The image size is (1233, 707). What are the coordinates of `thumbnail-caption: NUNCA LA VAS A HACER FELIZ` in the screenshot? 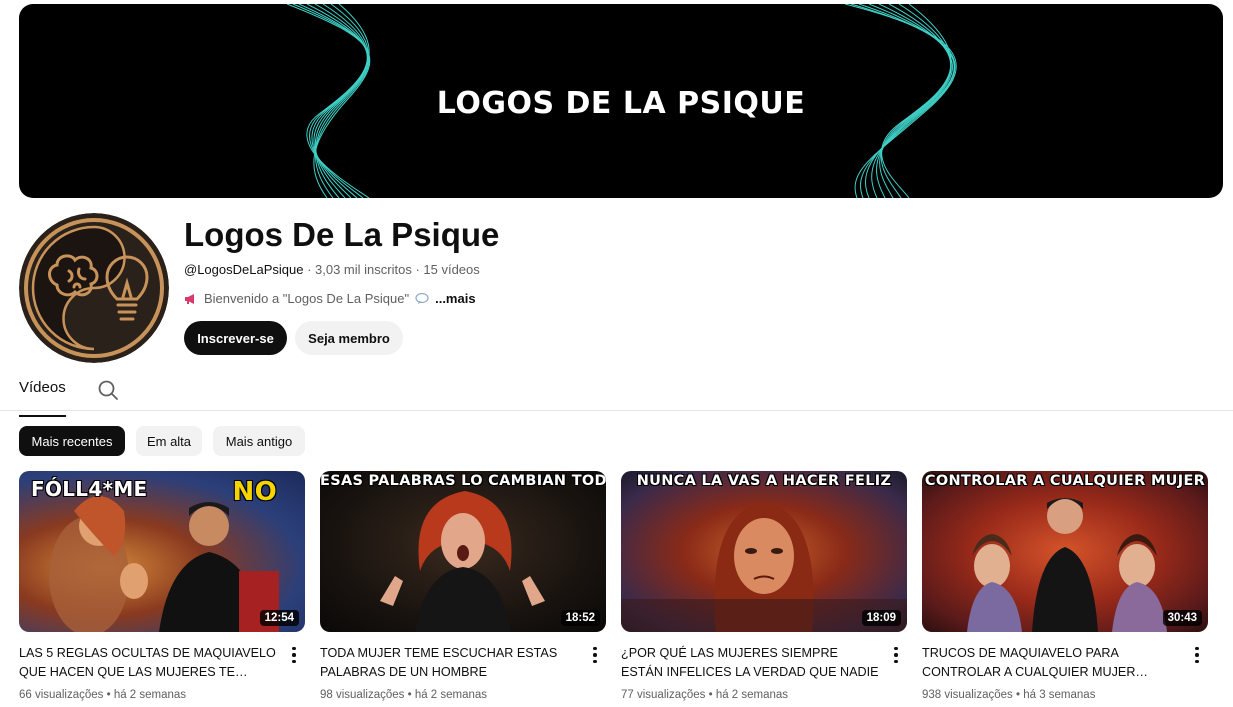 It's located at (764, 481).